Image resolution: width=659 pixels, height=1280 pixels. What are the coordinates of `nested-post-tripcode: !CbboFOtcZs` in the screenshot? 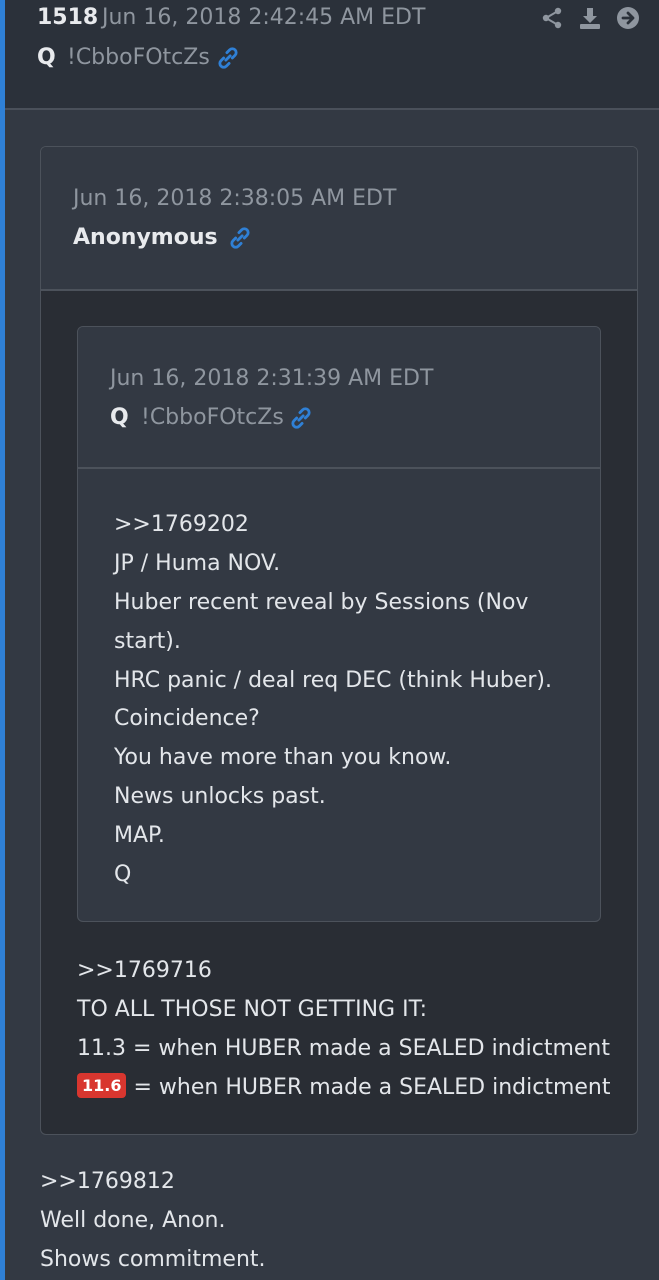 It's located at (212, 417).